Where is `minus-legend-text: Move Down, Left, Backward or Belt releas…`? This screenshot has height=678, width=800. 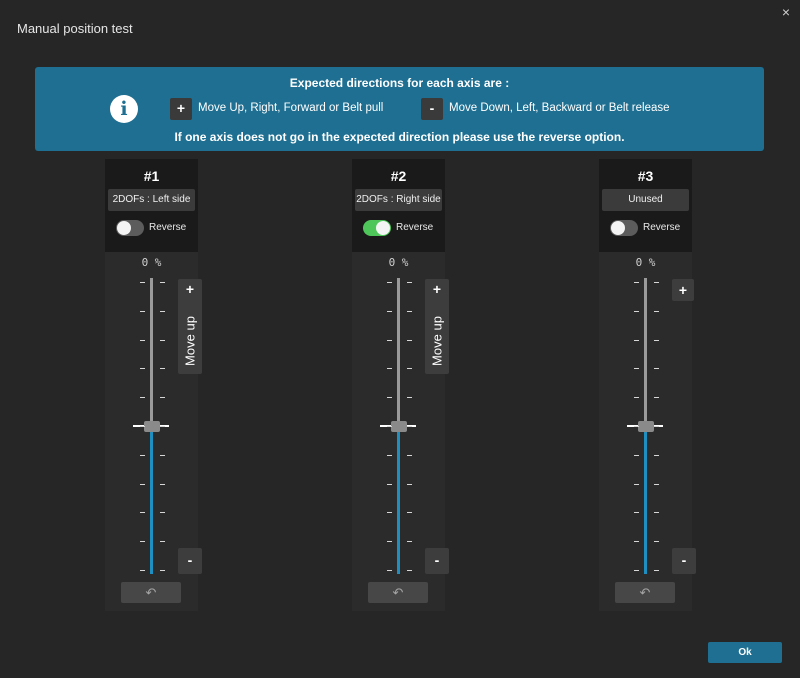
minus-legend-text: Move Down, Left, Backward or Belt releas… is located at coordinates (559, 108).